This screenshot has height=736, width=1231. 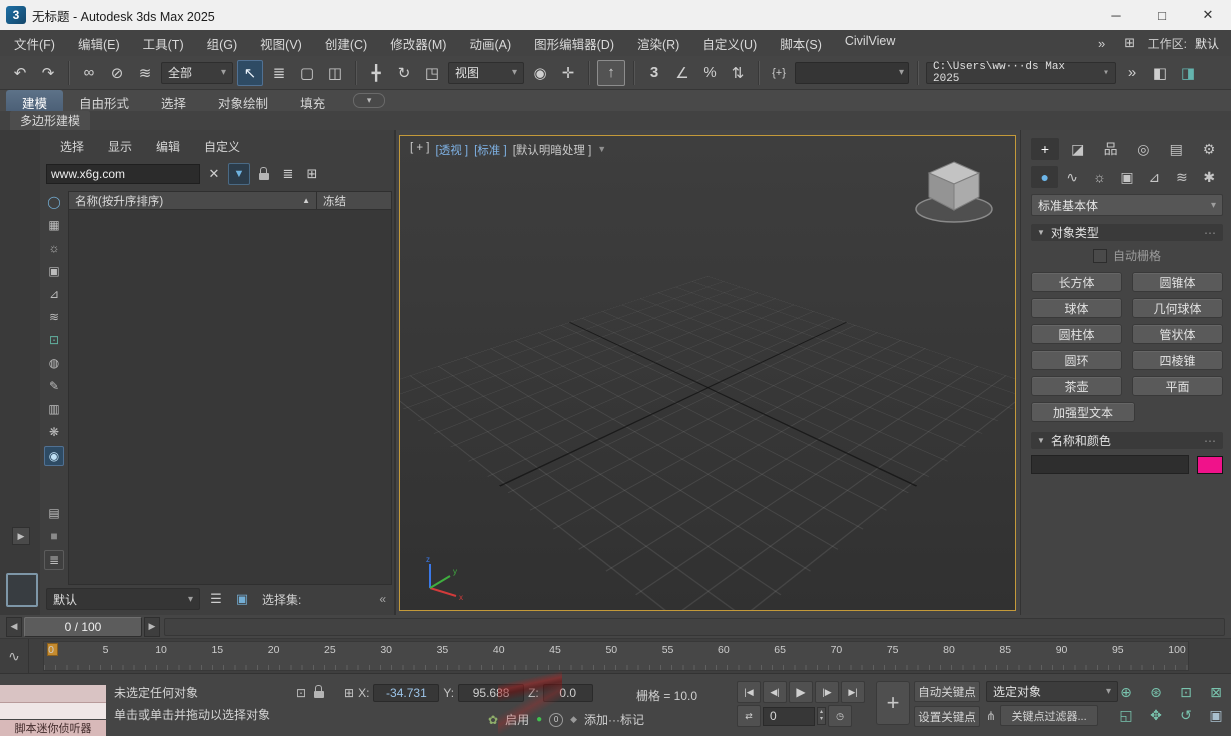 What do you see at coordinates (432, 73) in the screenshot?
I see `select-and-scale-icon: ◳` at bounding box center [432, 73].